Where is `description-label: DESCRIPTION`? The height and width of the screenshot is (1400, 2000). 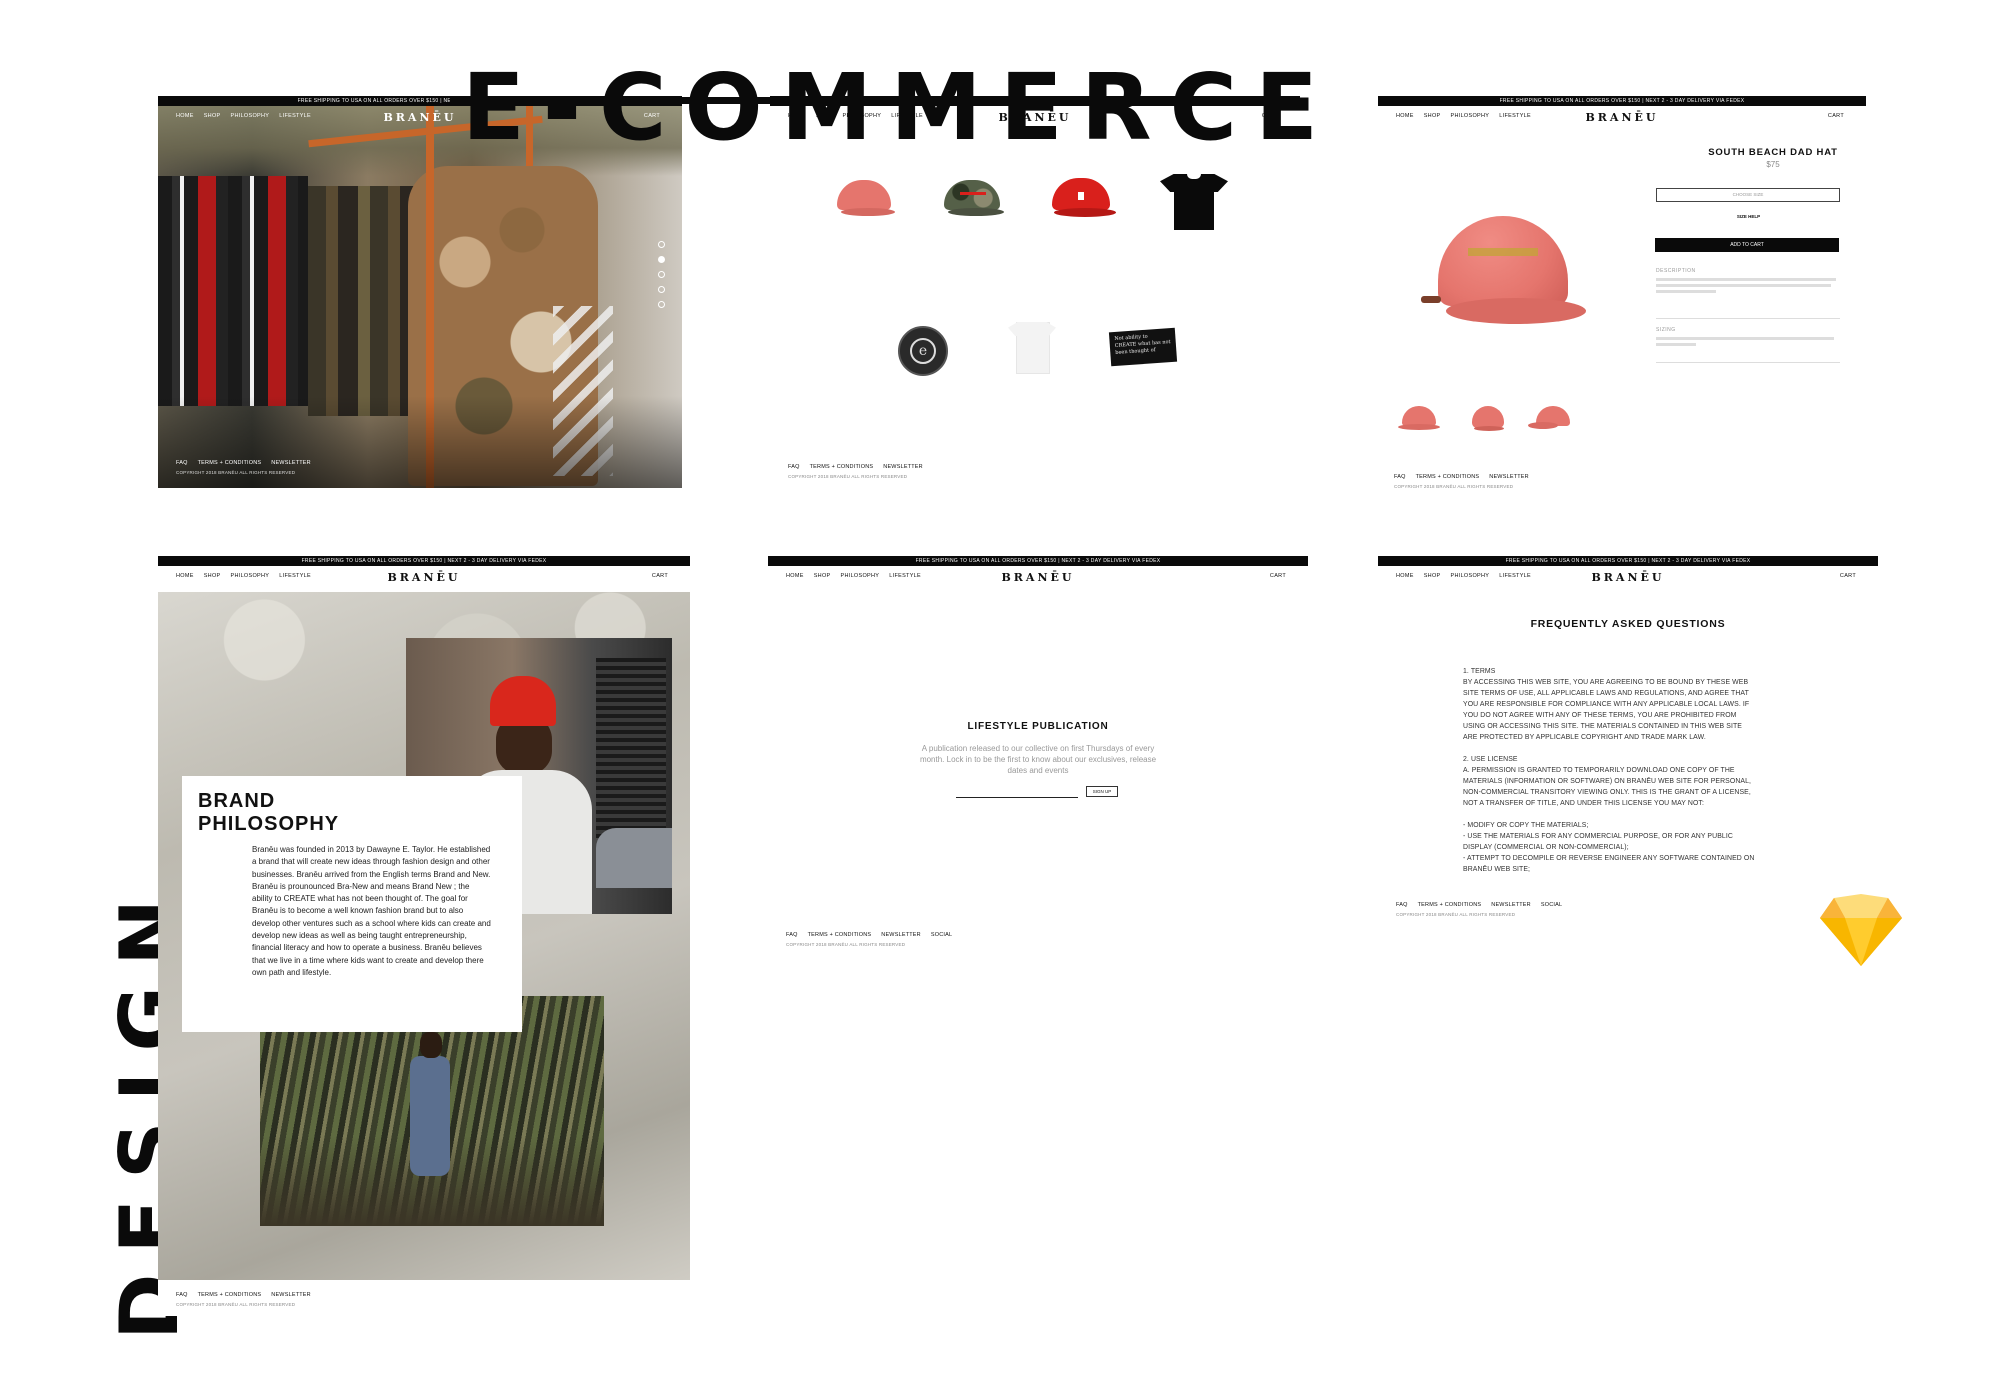 description-label: DESCRIPTION is located at coordinates (1676, 271).